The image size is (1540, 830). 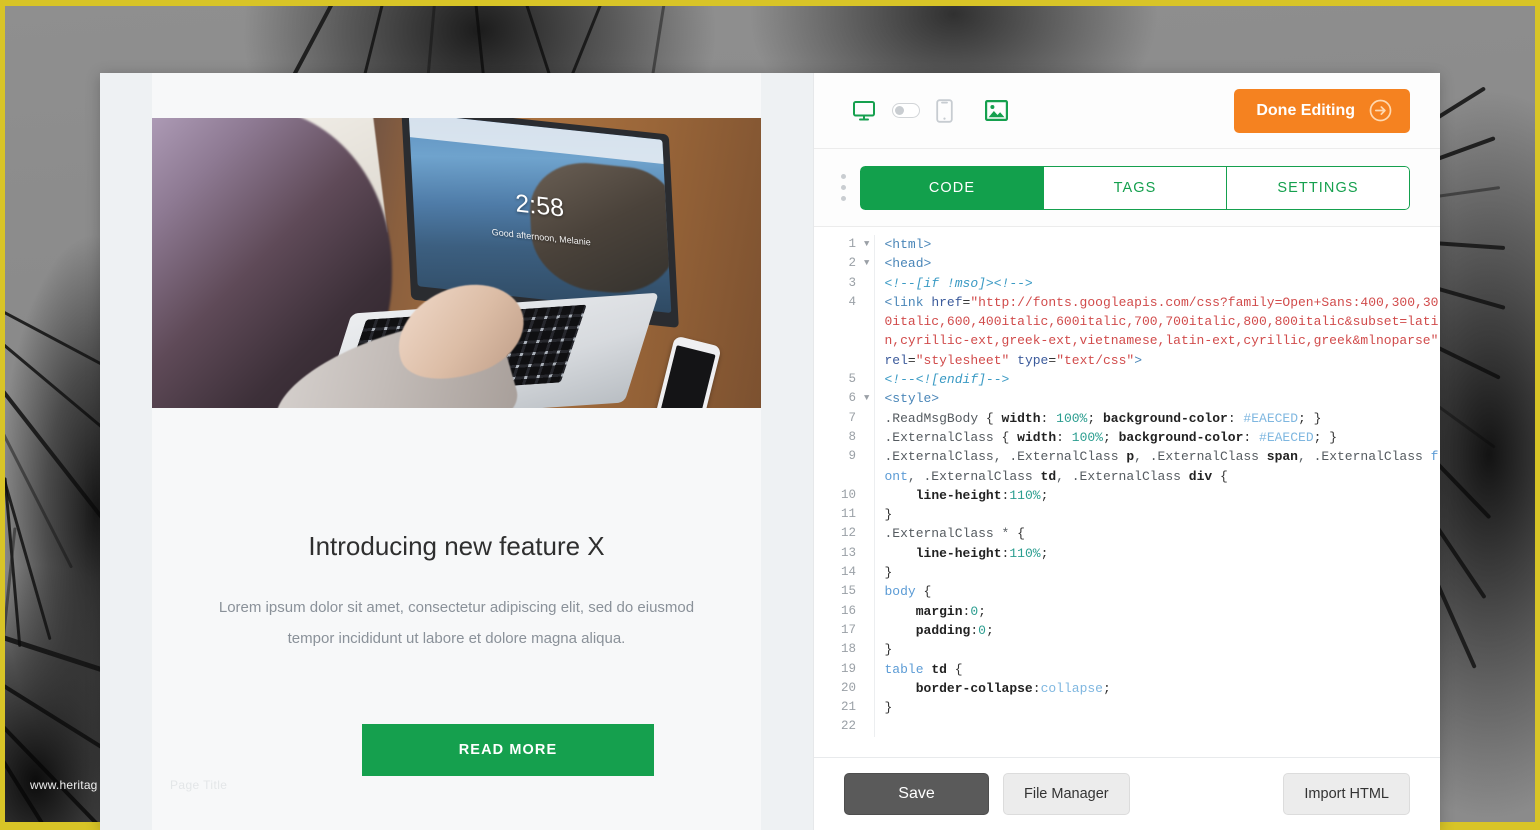 I want to click on code-line-content: <!--<![endif]-->, so click(x=1156, y=380).